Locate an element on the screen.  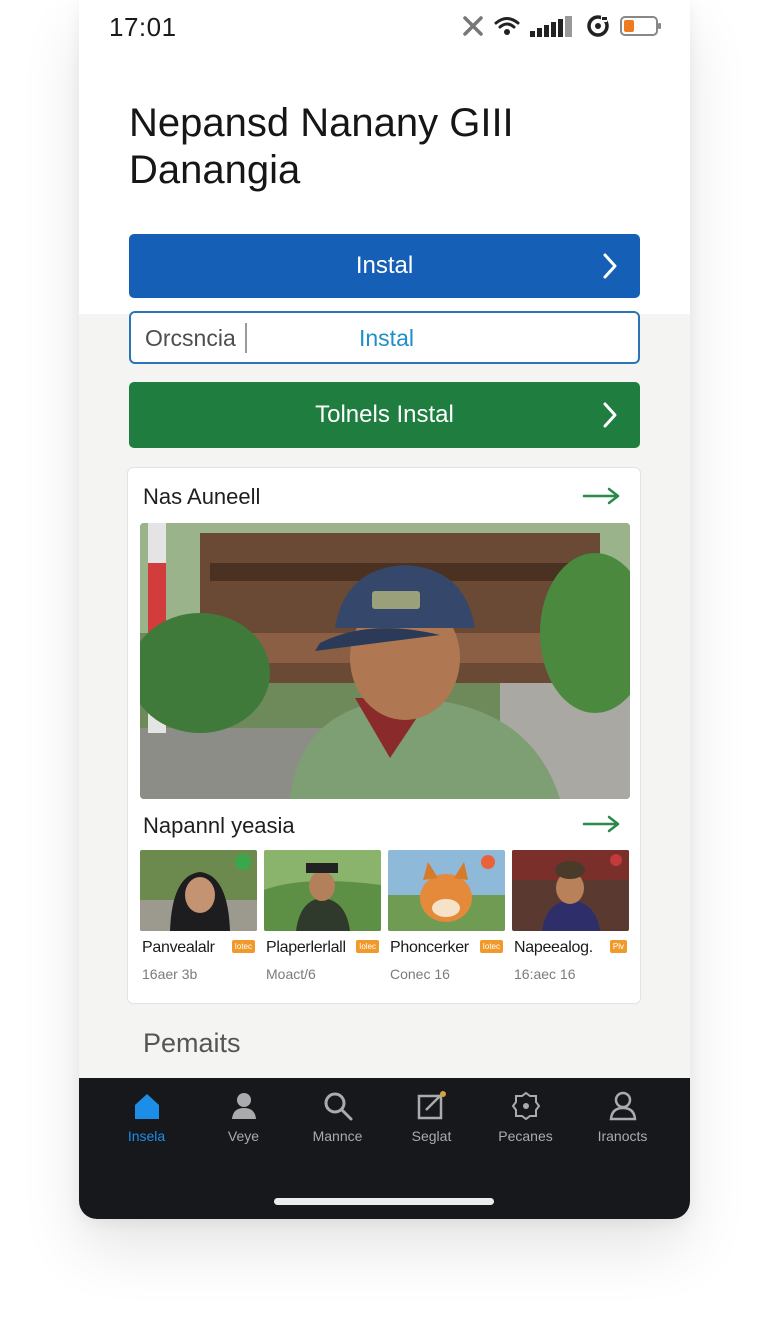
status-icons is located at coordinates (562, 26).